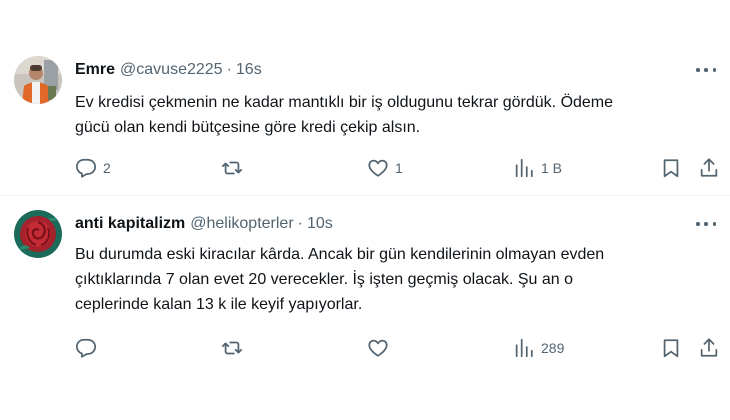  I want to click on like-button, so click(381, 348).